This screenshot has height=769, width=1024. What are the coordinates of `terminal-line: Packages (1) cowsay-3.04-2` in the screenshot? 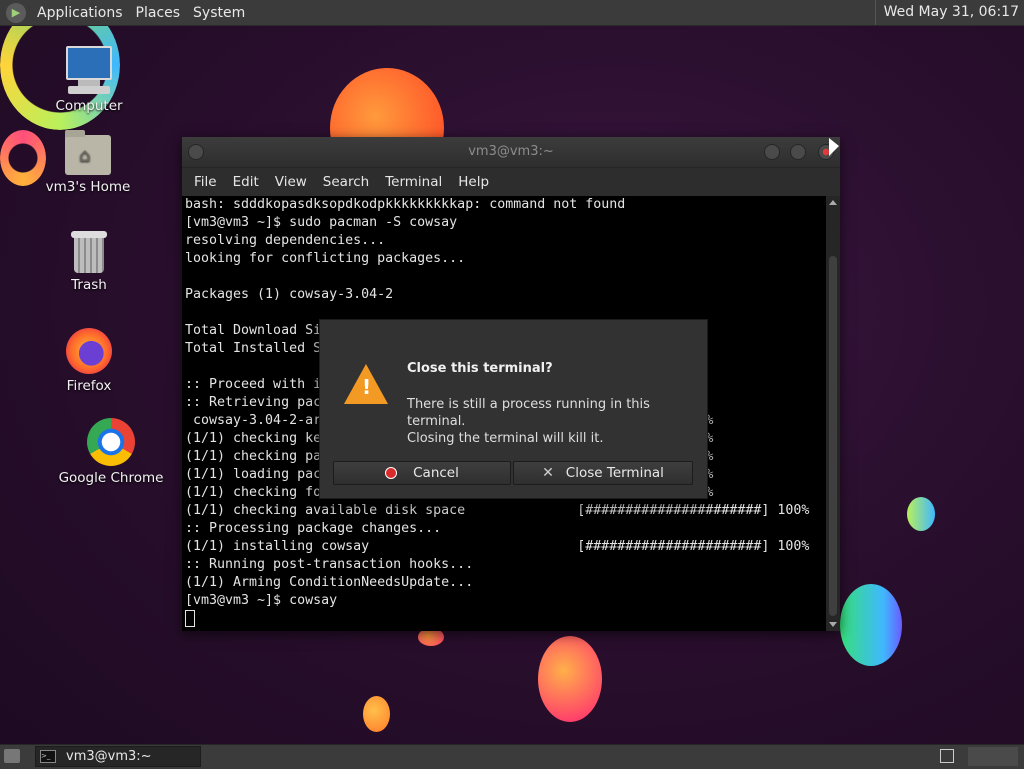 It's located at (289, 294).